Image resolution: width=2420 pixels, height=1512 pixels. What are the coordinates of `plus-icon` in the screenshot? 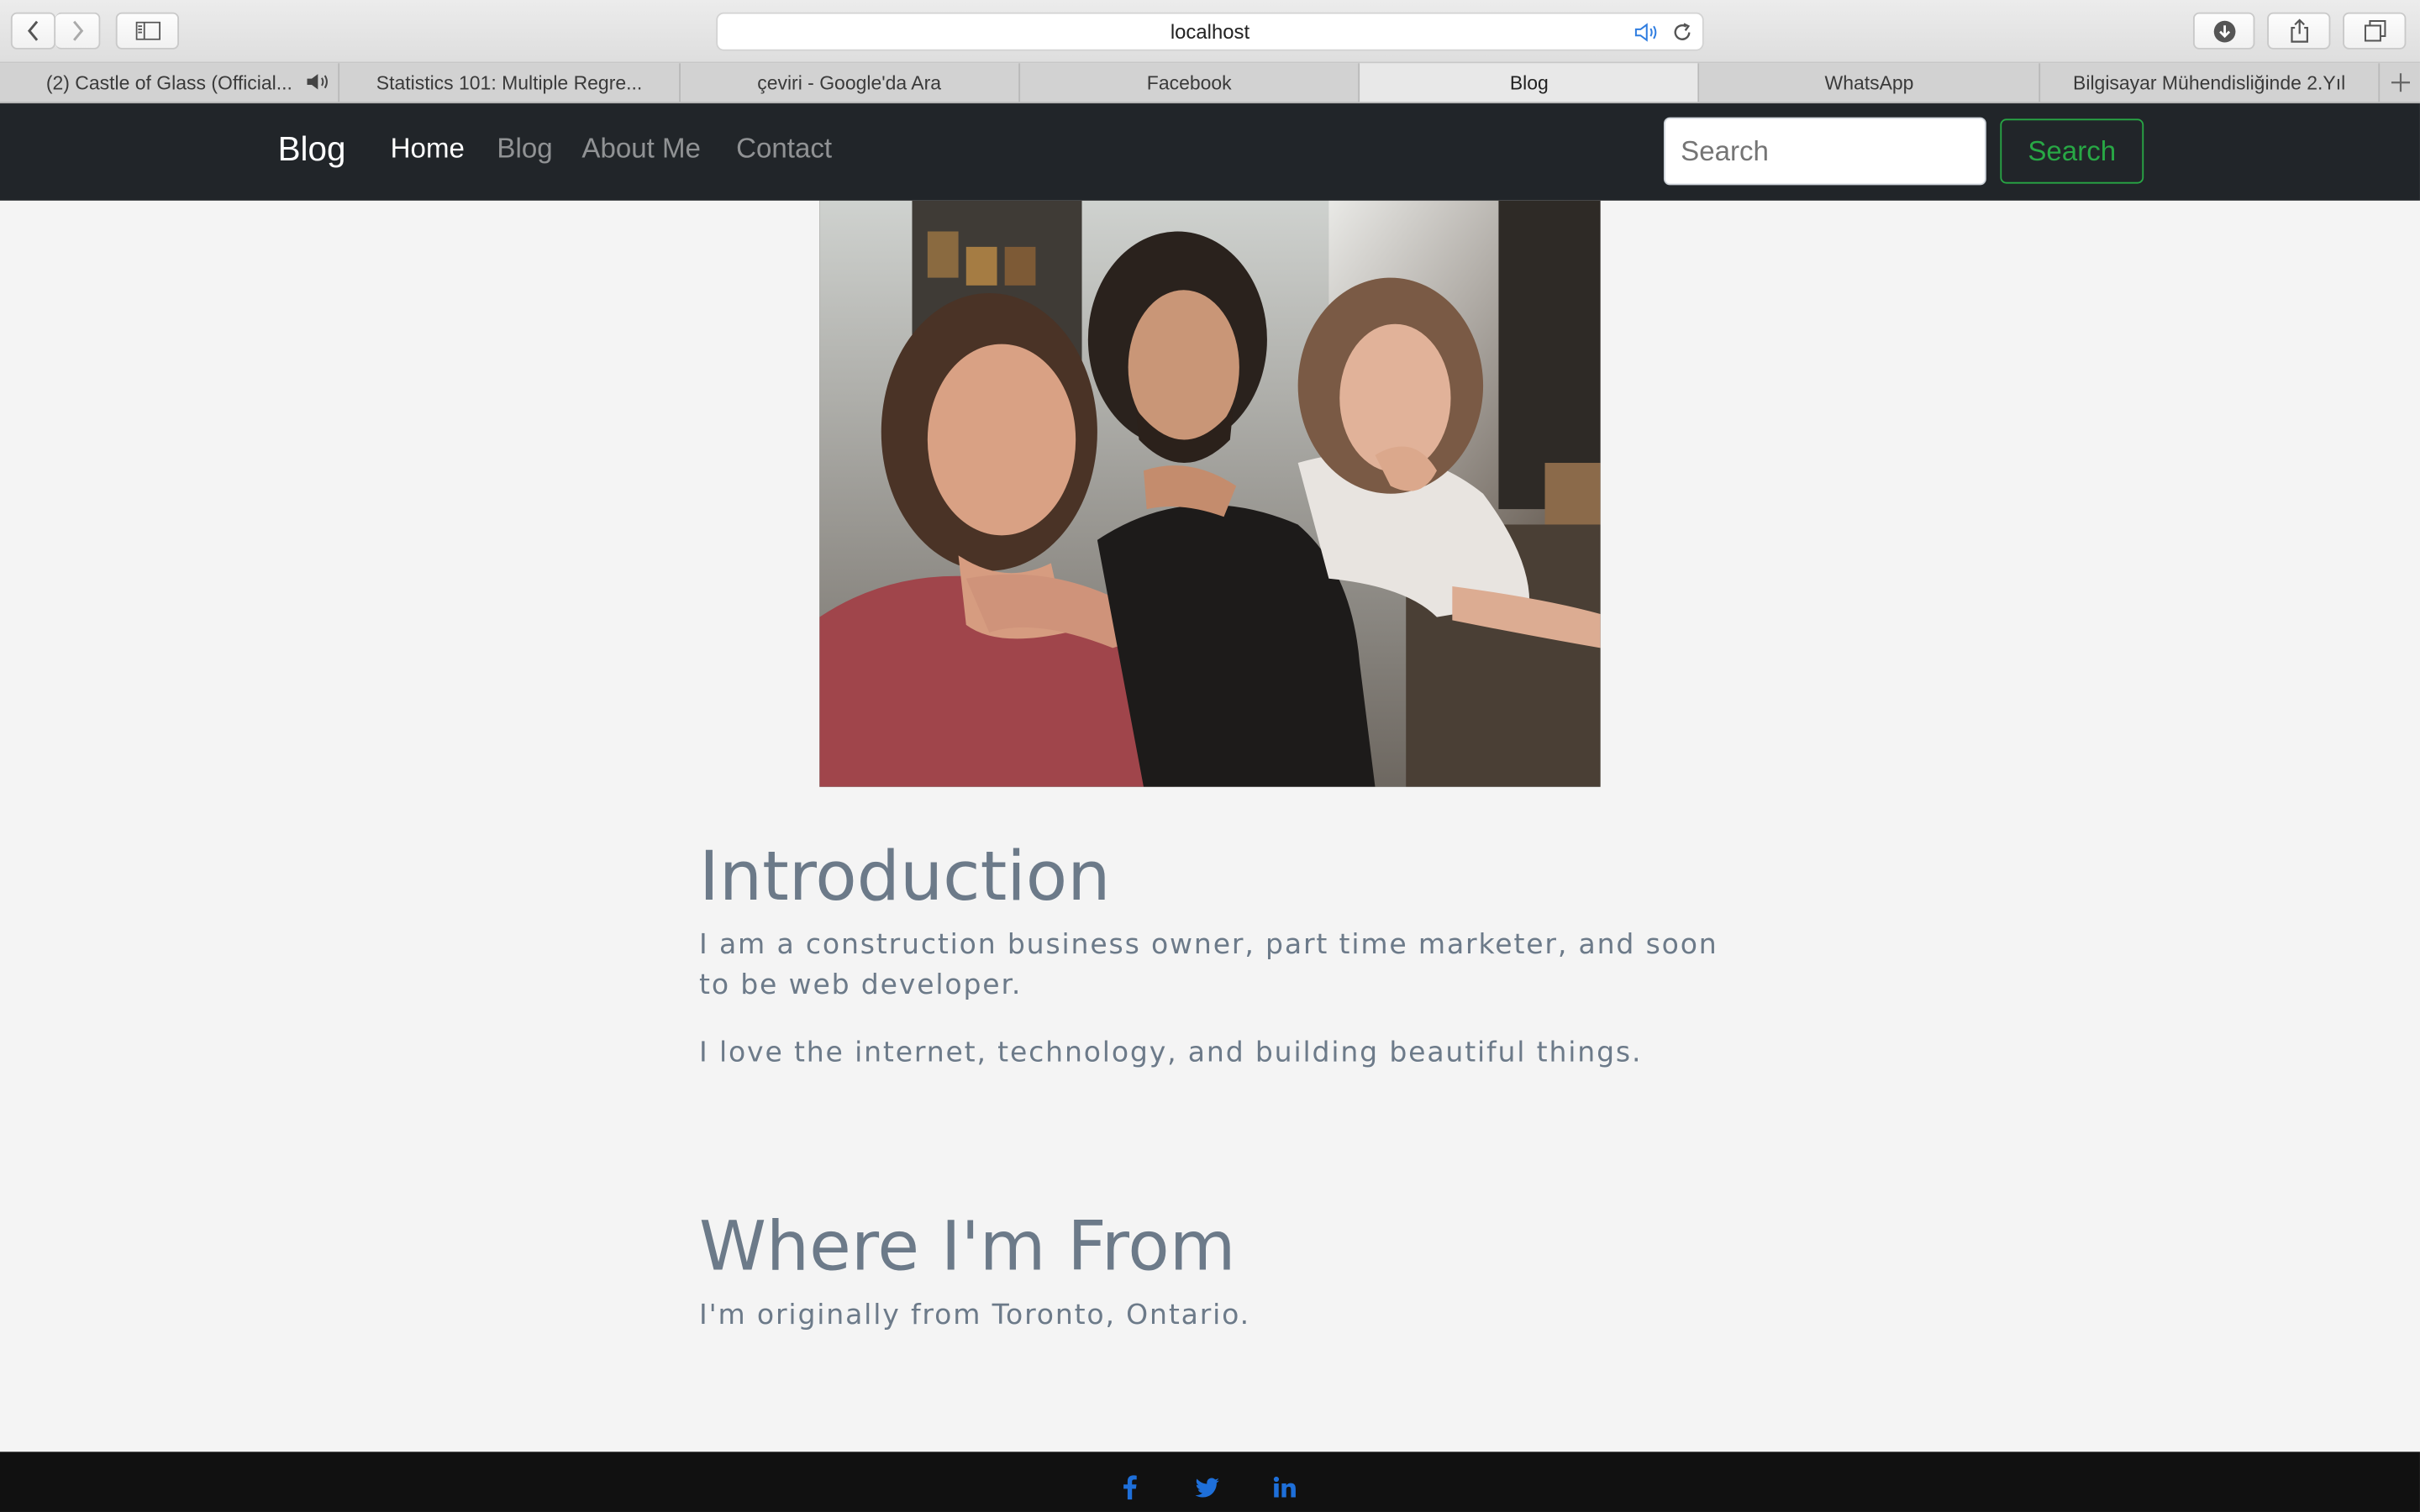 It's located at (2400, 82).